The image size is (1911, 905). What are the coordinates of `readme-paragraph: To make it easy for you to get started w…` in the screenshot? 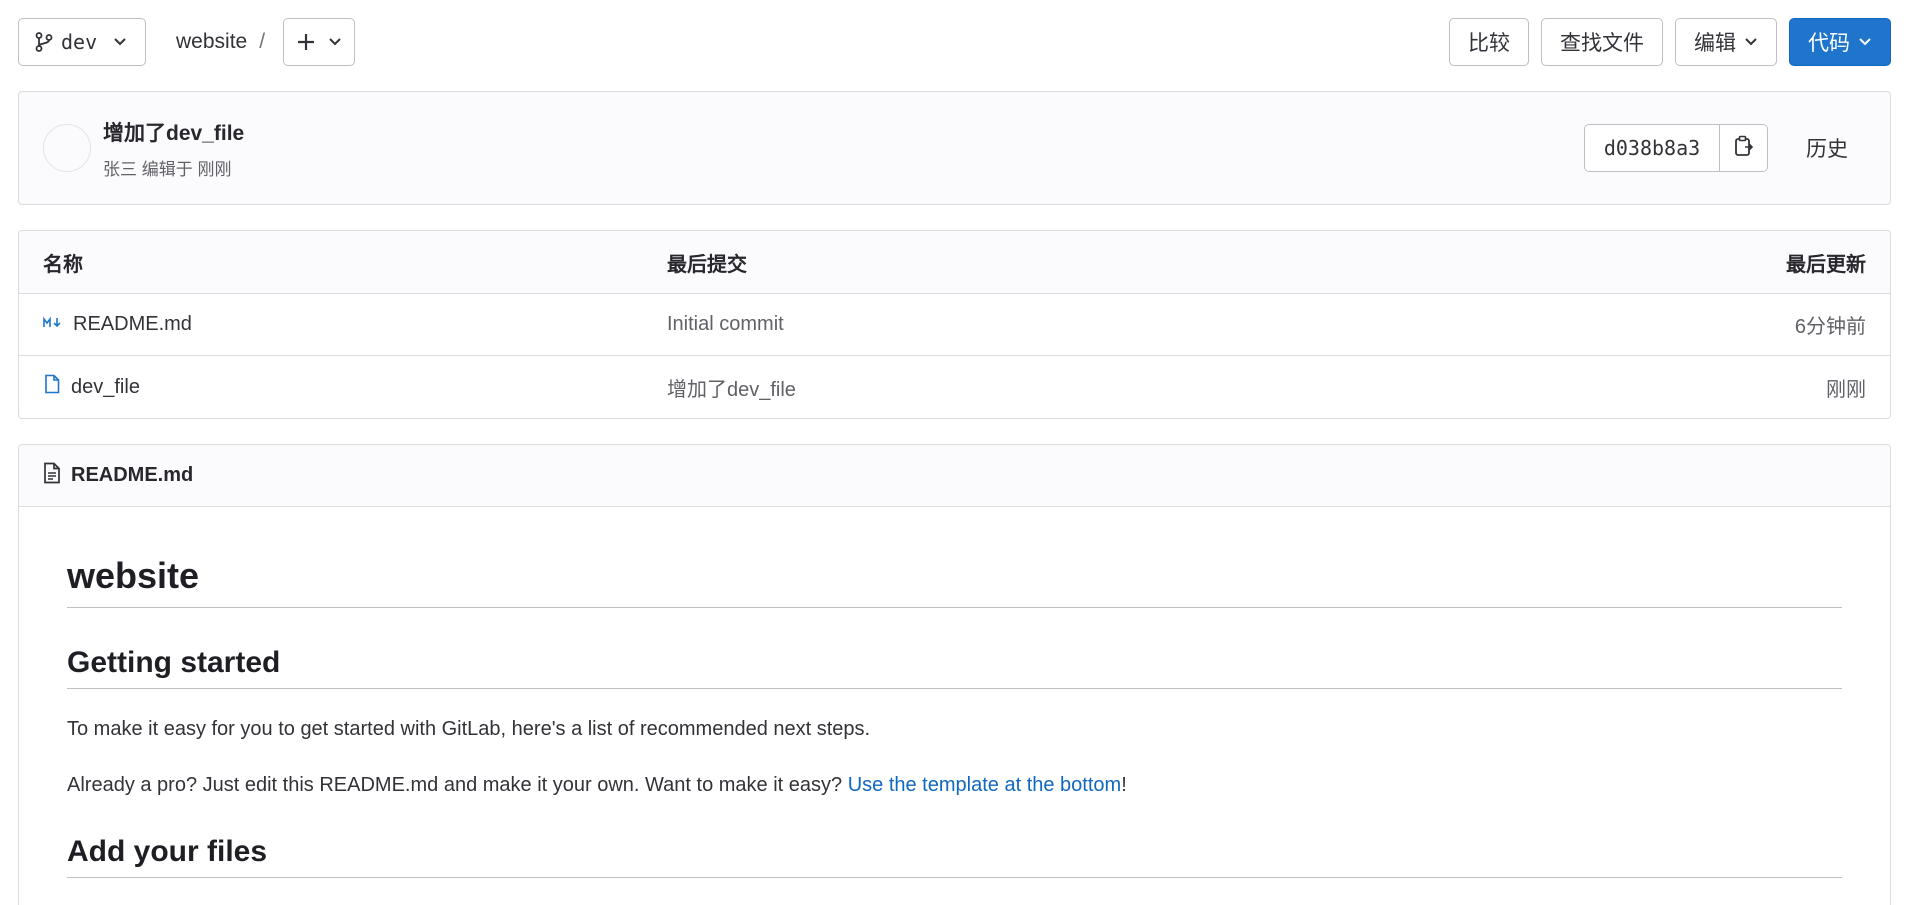 It's located at (469, 729).